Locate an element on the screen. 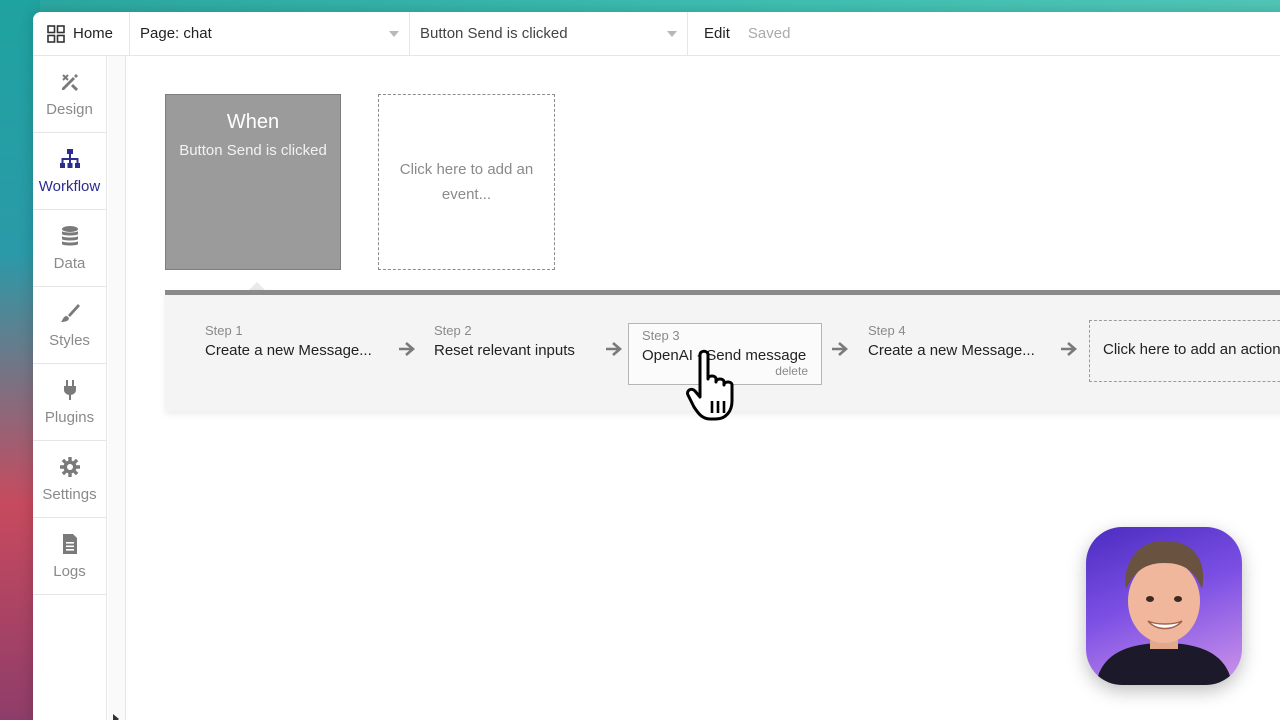 The image size is (1280, 720). sidebar-item-styles: Styles is located at coordinates (69, 325).